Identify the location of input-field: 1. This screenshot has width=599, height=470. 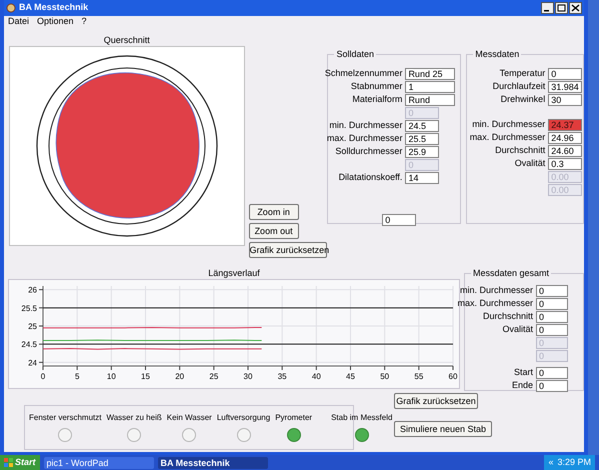
(430, 86).